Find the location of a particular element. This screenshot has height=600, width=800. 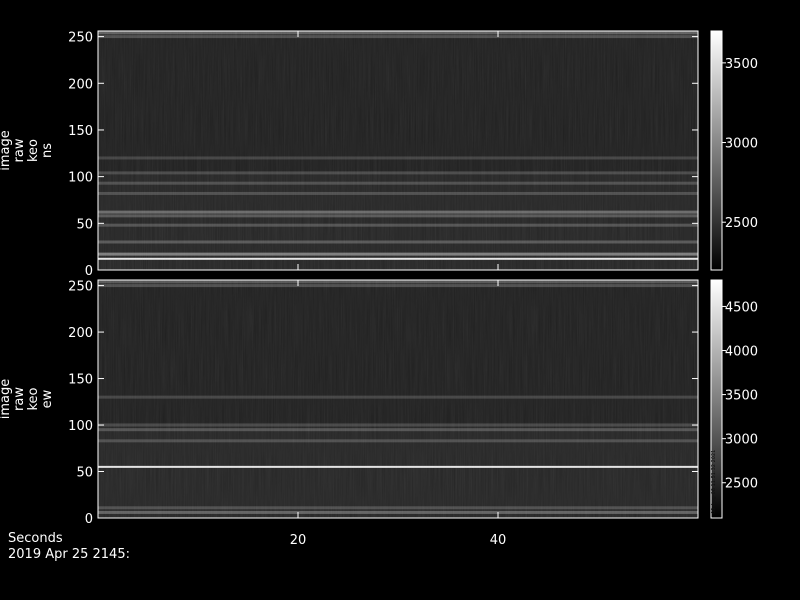

colorbar-tick-label: 4000 is located at coordinates (741, 352).